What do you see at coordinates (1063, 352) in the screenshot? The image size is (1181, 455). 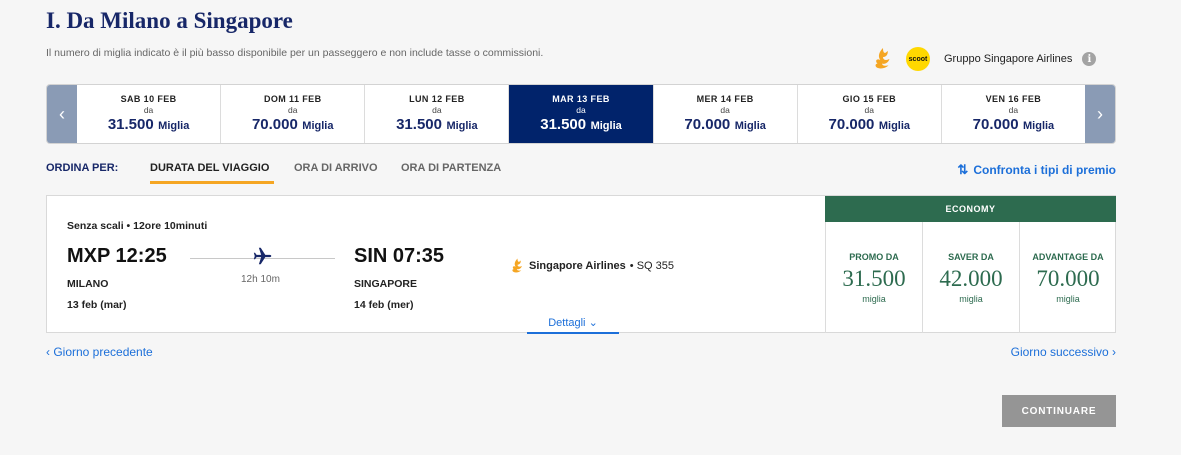 I see `next-day-link: Giorno successivo ›` at bounding box center [1063, 352].